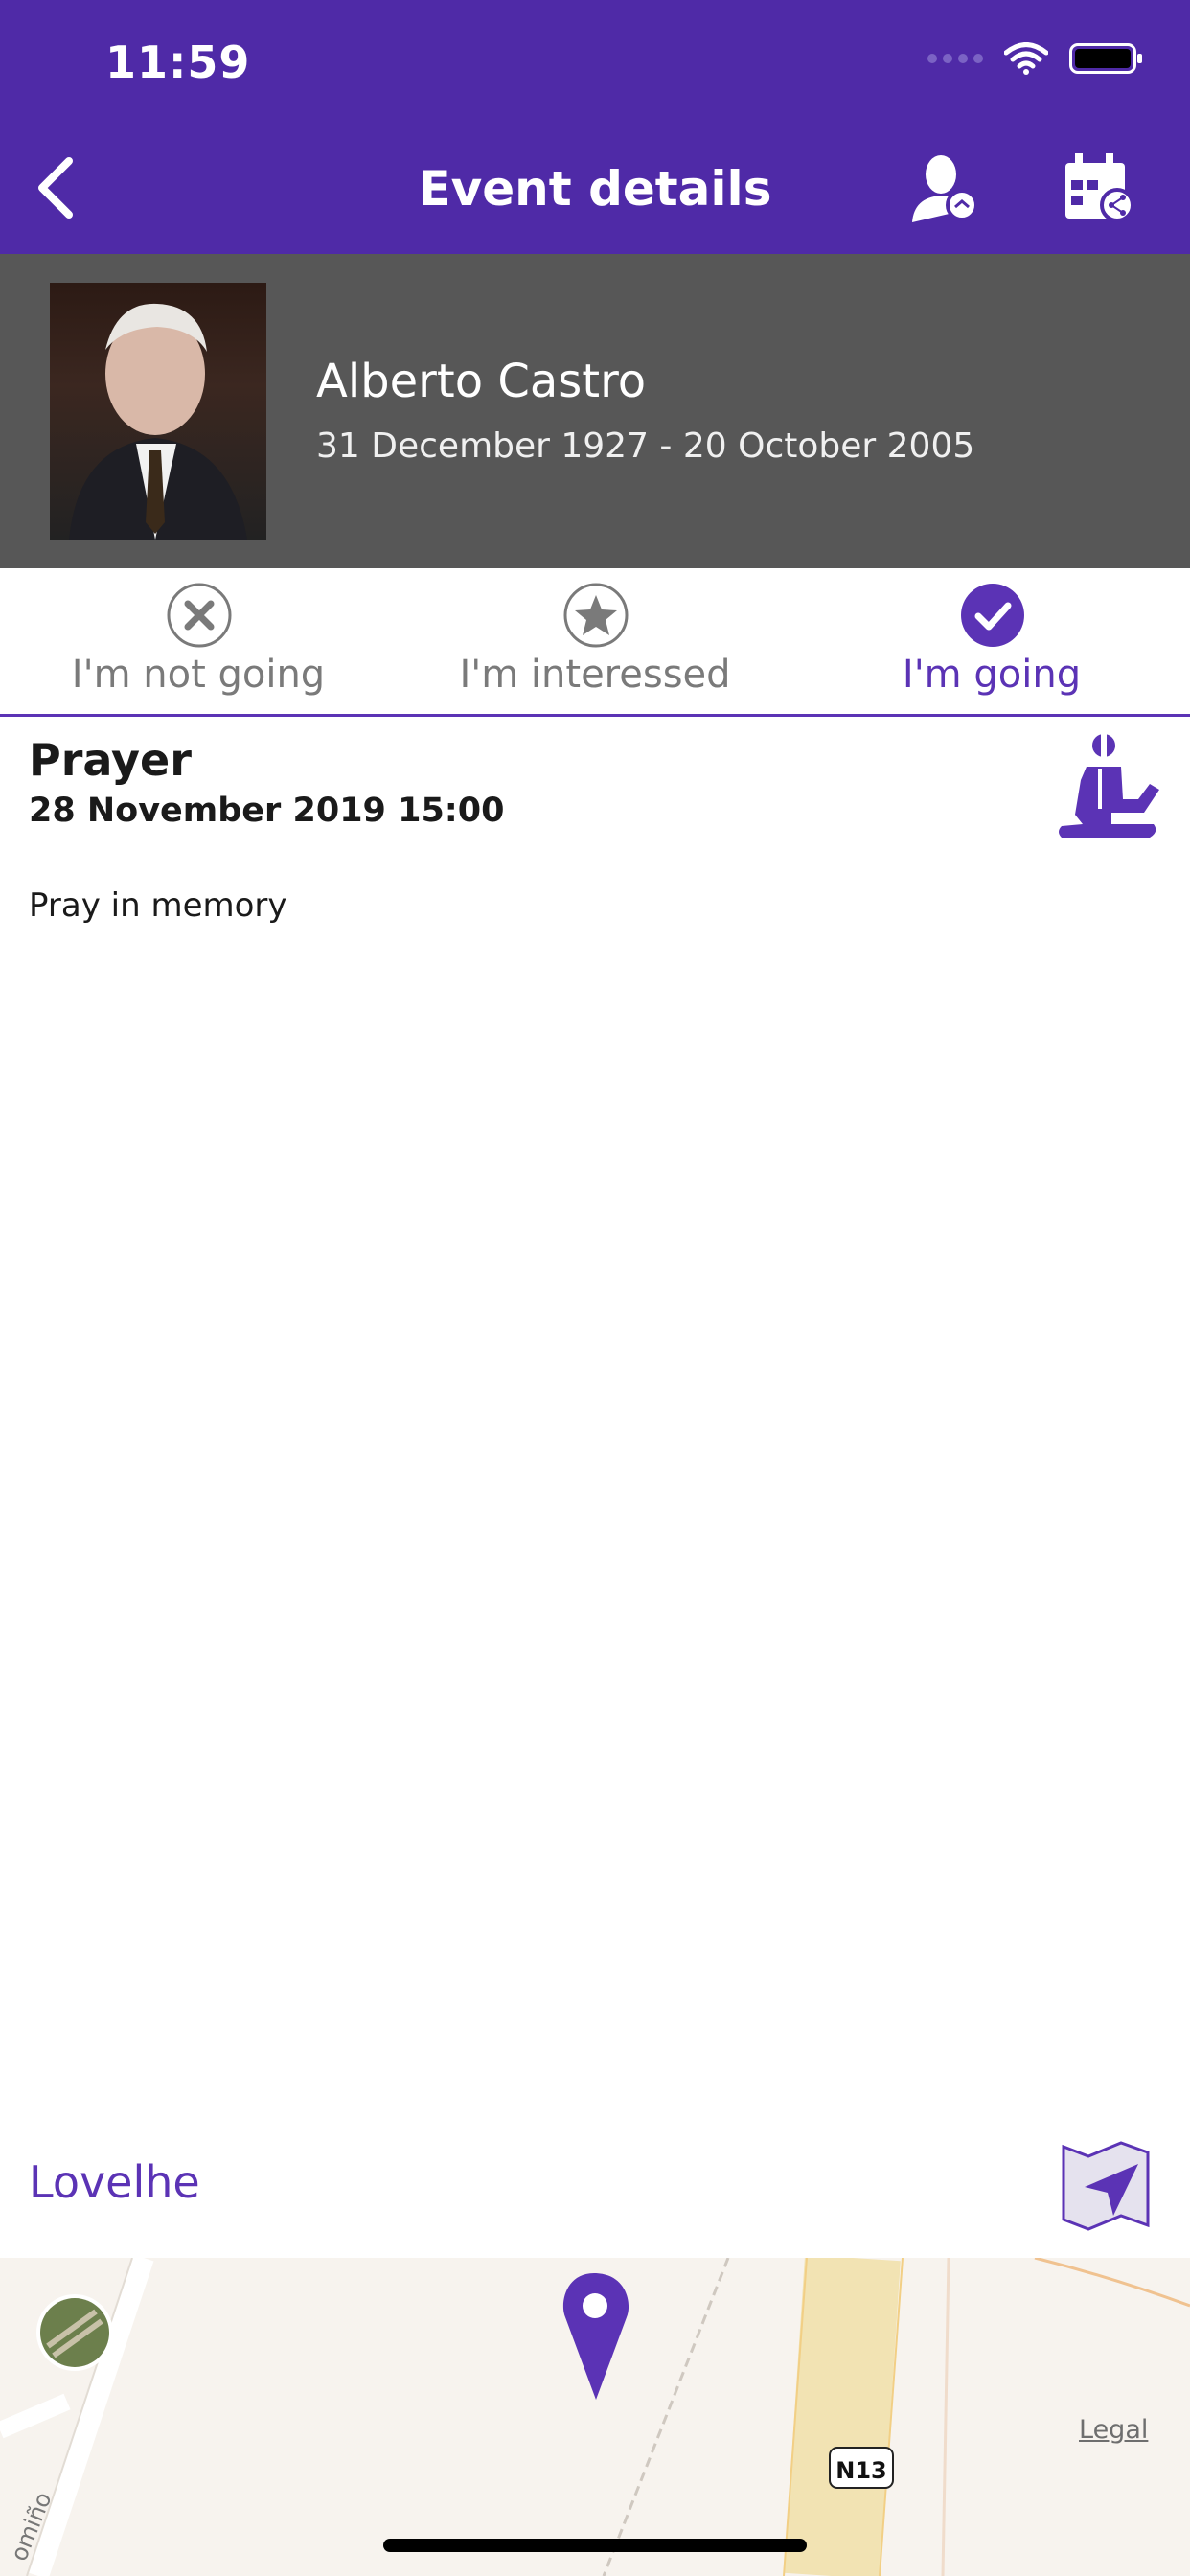 This screenshot has width=1190, height=2576. What do you see at coordinates (595, 2545) in the screenshot?
I see `home-indicator` at bounding box center [595, 2545].